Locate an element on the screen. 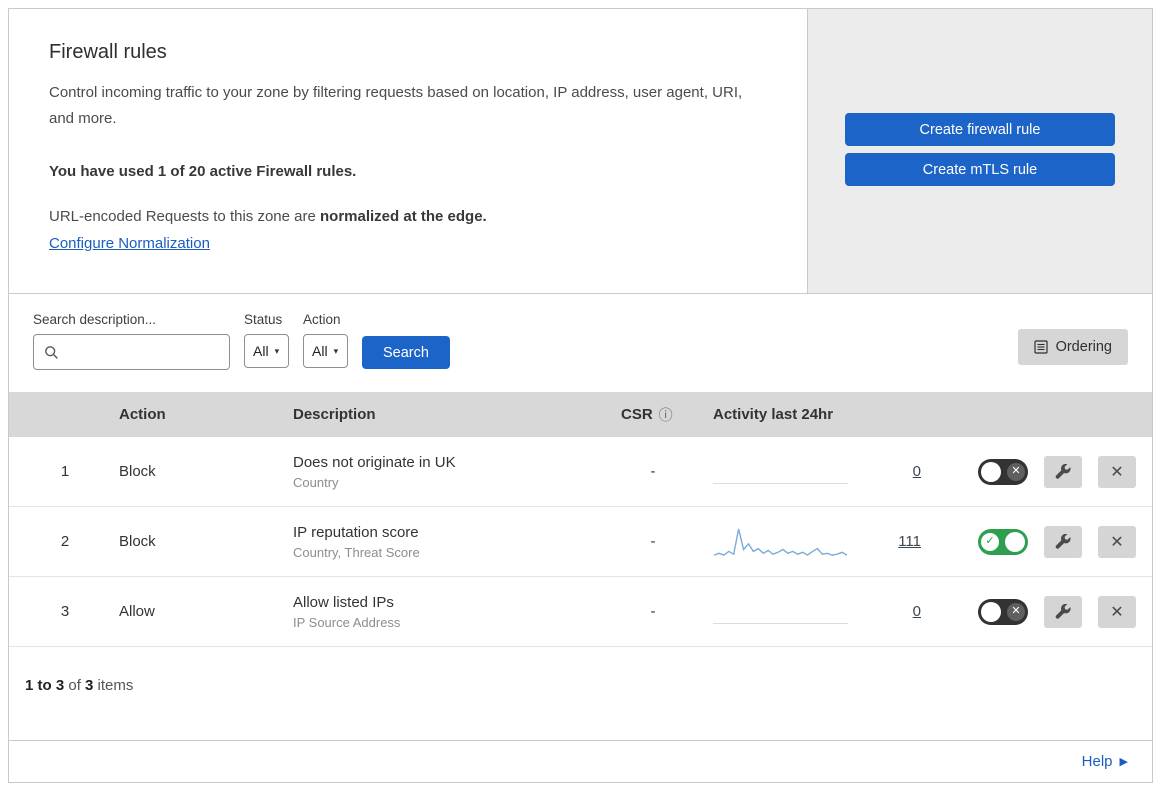 The height and width of the screenshot is (799, 1161). search-button: Search is located at coordinates (406, 352).